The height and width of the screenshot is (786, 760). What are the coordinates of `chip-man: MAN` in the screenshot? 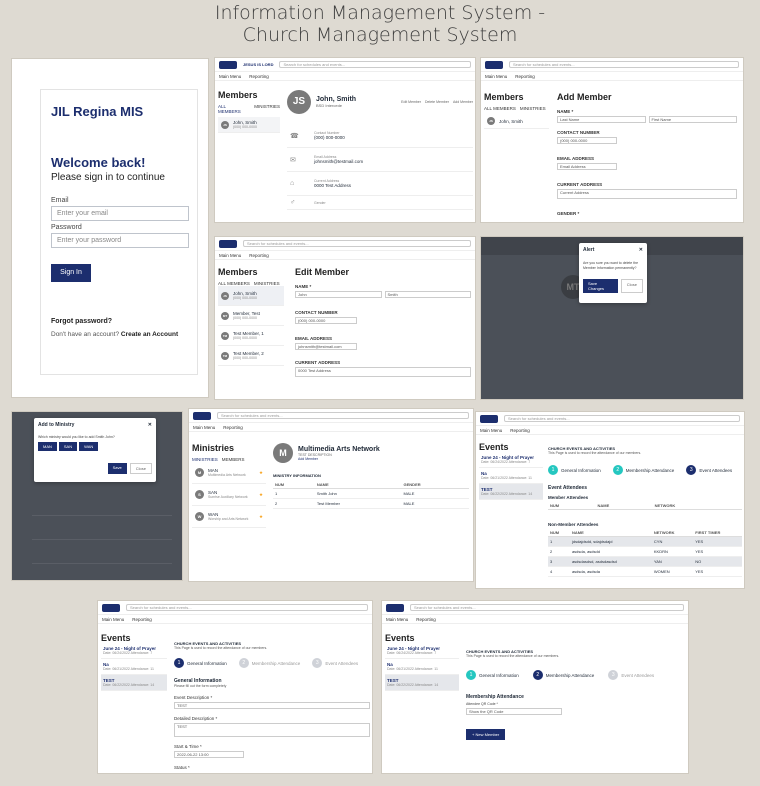 It's located at (47, 446).